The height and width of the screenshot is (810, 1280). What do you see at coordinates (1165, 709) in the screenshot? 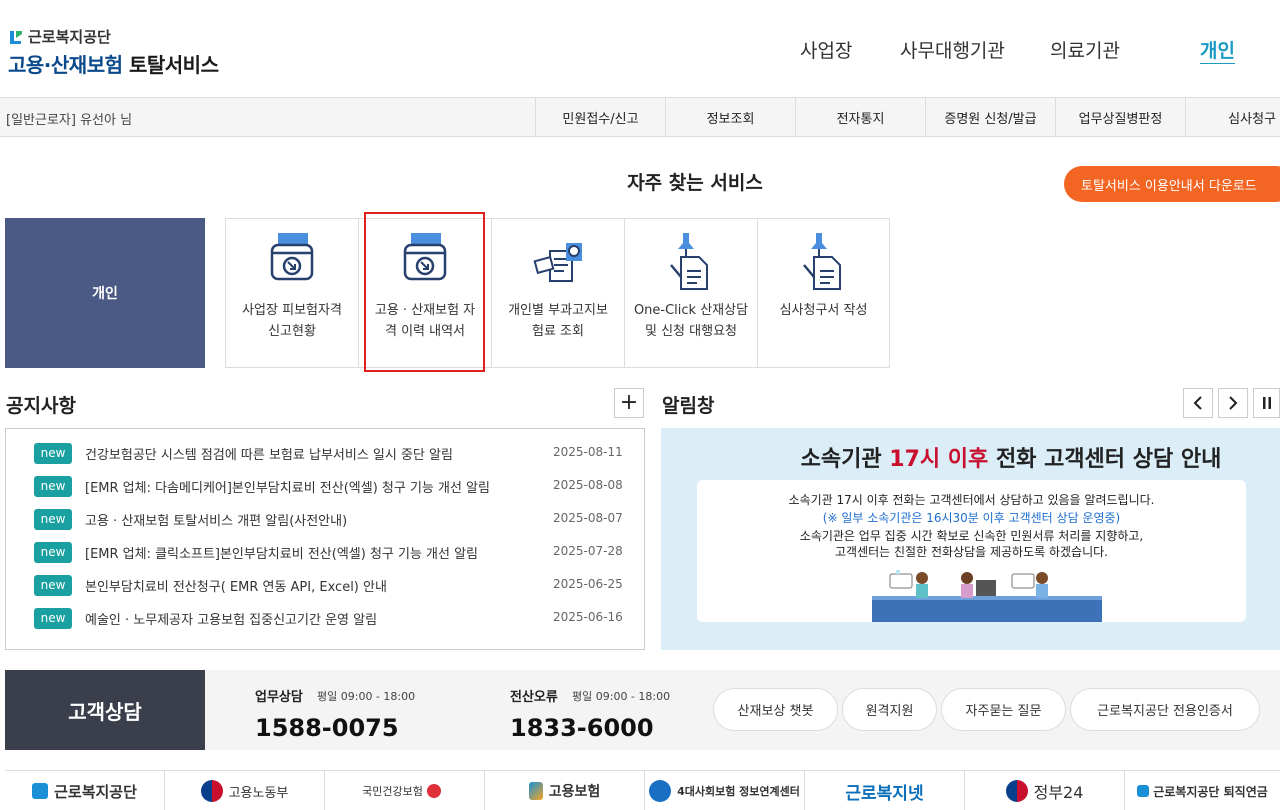
I see `certificate-button: 근로복지공단 전용인증서` at bounding box center [1165, 709].